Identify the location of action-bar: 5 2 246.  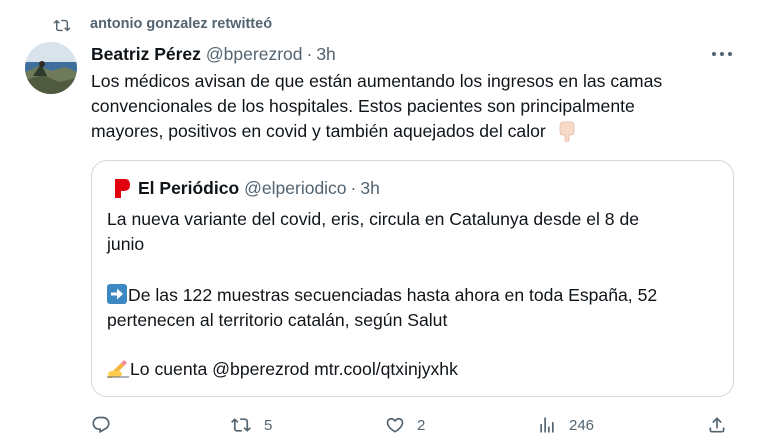
(381, 425).